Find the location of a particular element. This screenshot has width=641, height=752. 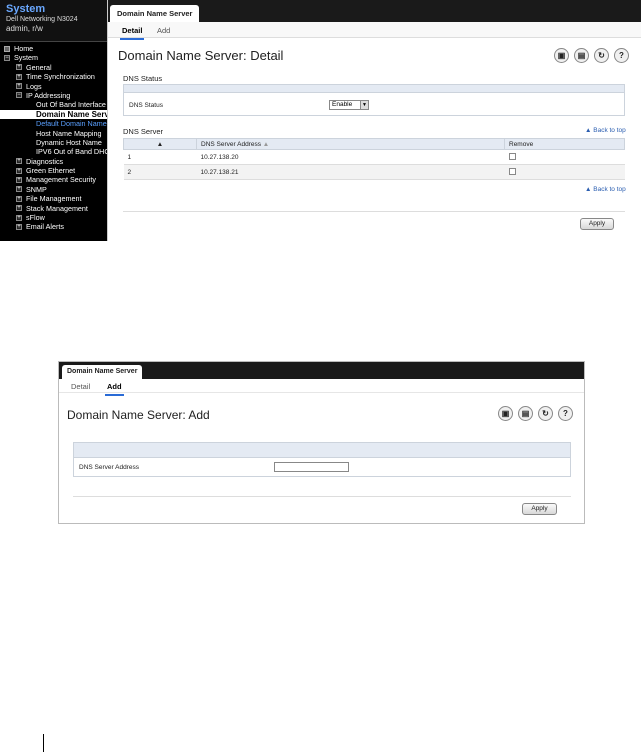

table-row: 1 10.27.138.20 is located at coordinates (374, 157).